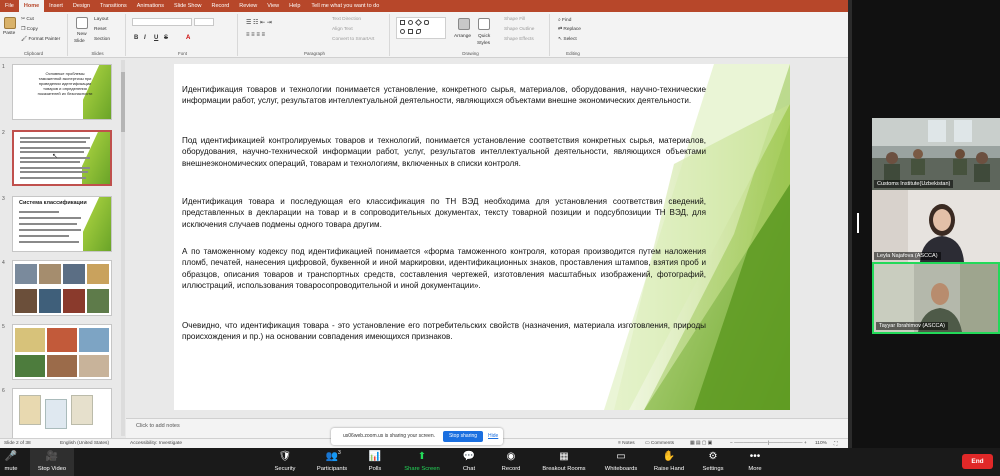 Image resolution: width=1000 pixels, height=476 pixels. What do you see at coordinates (27, 19) in the screenshot?
I see `cut-button: ✂ Cut` at bounding box center [27, 19].